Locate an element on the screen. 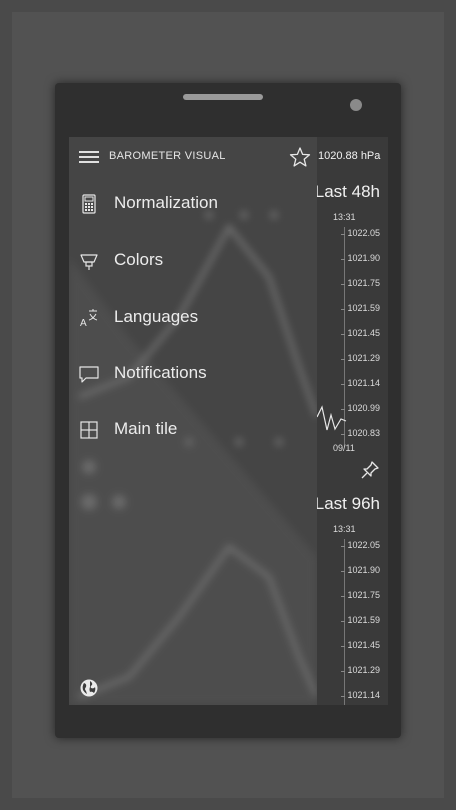 The width and height of the screenshot is (456, 810). menu-item-label: Normalization is located at coordinates (166, 202).